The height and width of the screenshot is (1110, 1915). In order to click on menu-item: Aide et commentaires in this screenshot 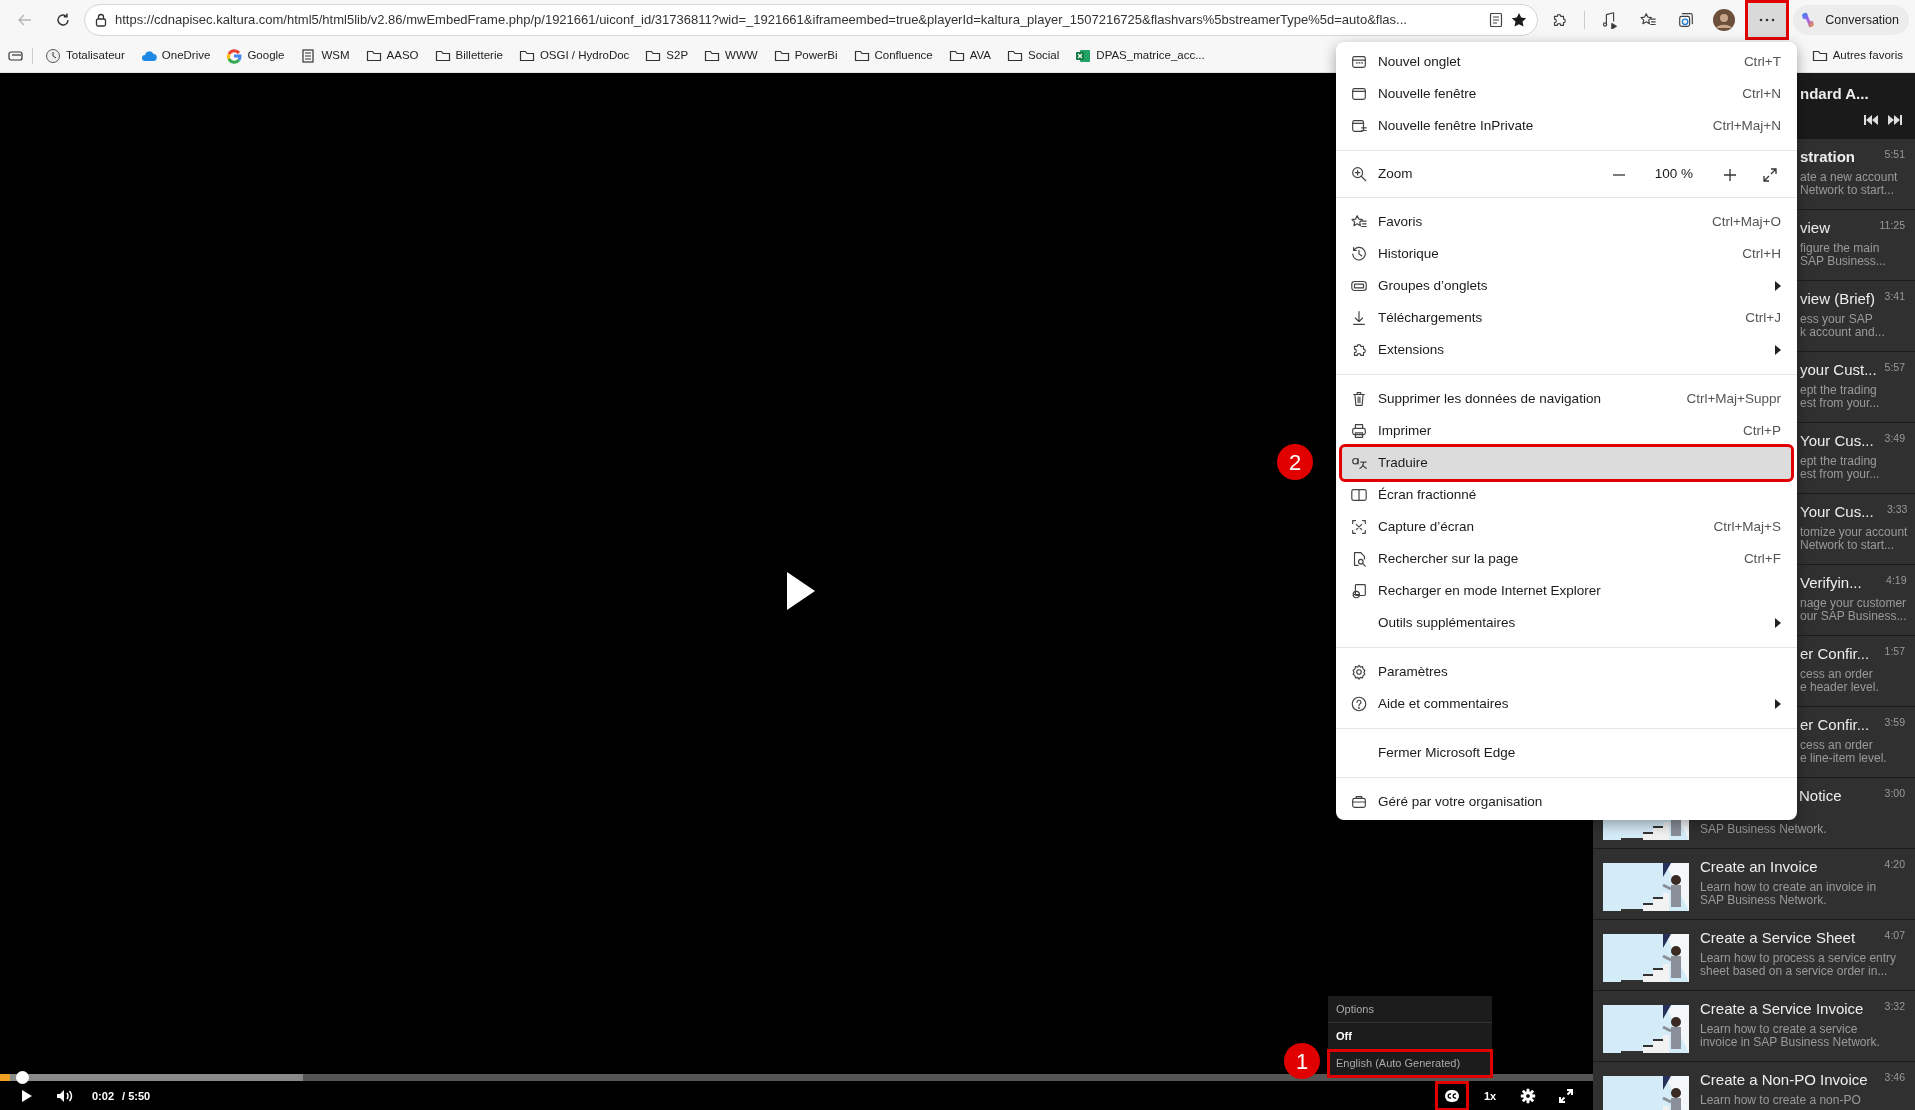, I will do `click(1566, 704)`.